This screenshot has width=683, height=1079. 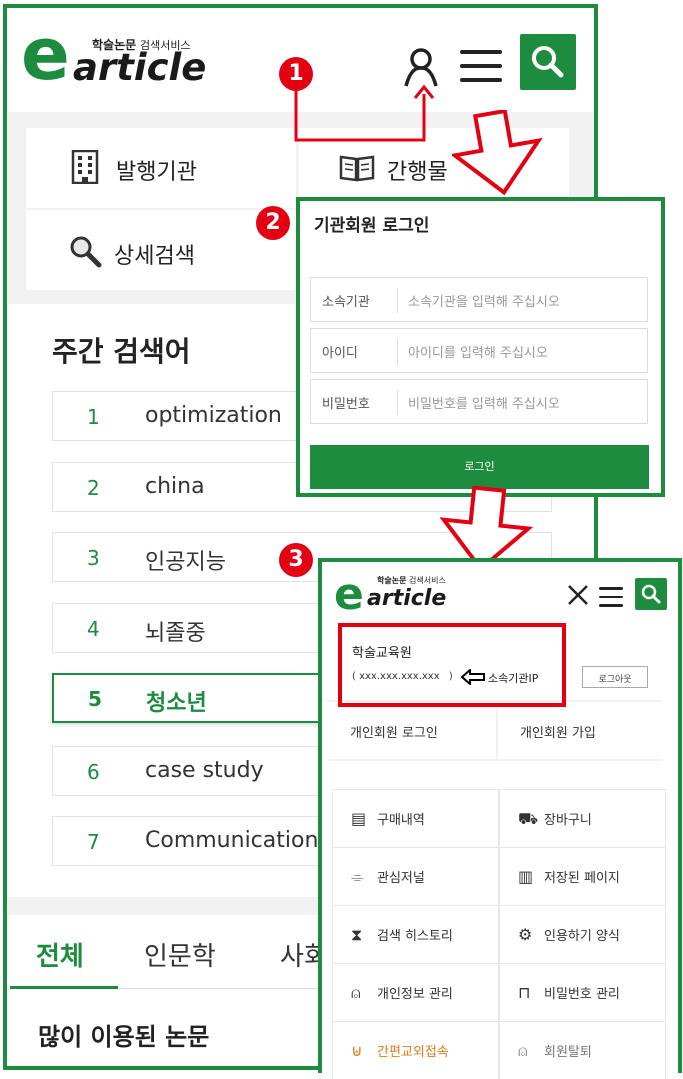 What do you see at coordinates (484, 300) in the screenshot?
I see `institution-input: 소속기관을 입력해 주십시오` at bounding box center [484, 300].